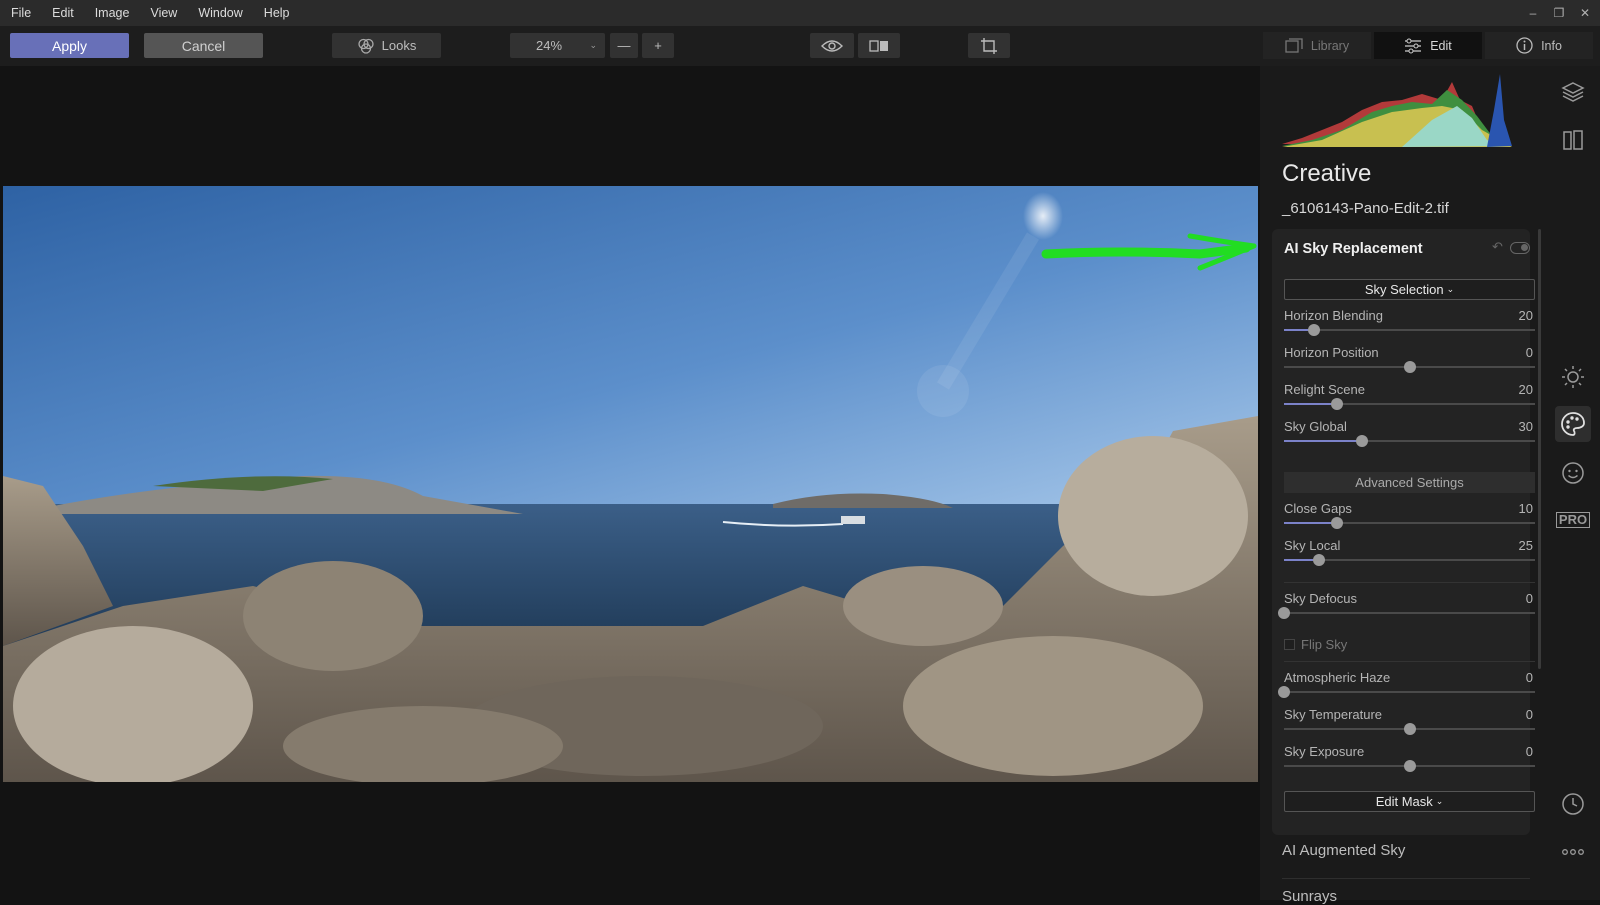 This screenshot has width=1600, height=905. Describe the element at coordinates (1333, 714) in the screenshot. I see `slider-label: Sky Temperature` at that location.